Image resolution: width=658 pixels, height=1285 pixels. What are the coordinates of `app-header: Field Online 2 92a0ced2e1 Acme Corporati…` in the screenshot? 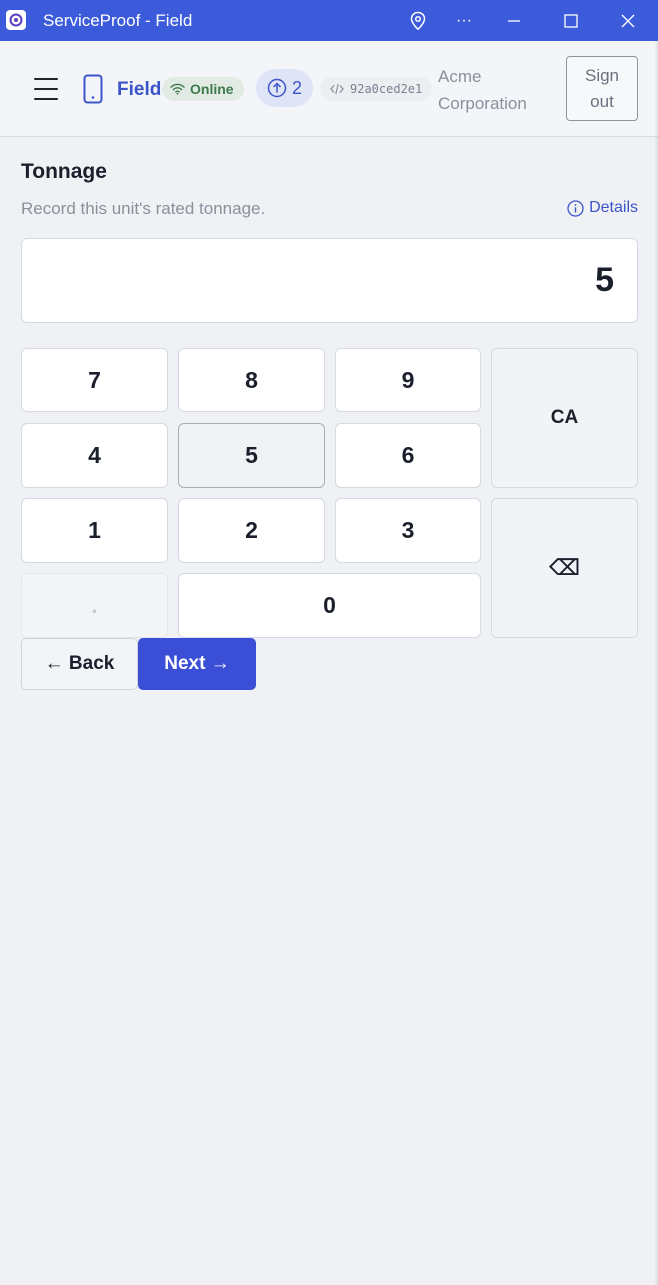 It's located at (329, 89).